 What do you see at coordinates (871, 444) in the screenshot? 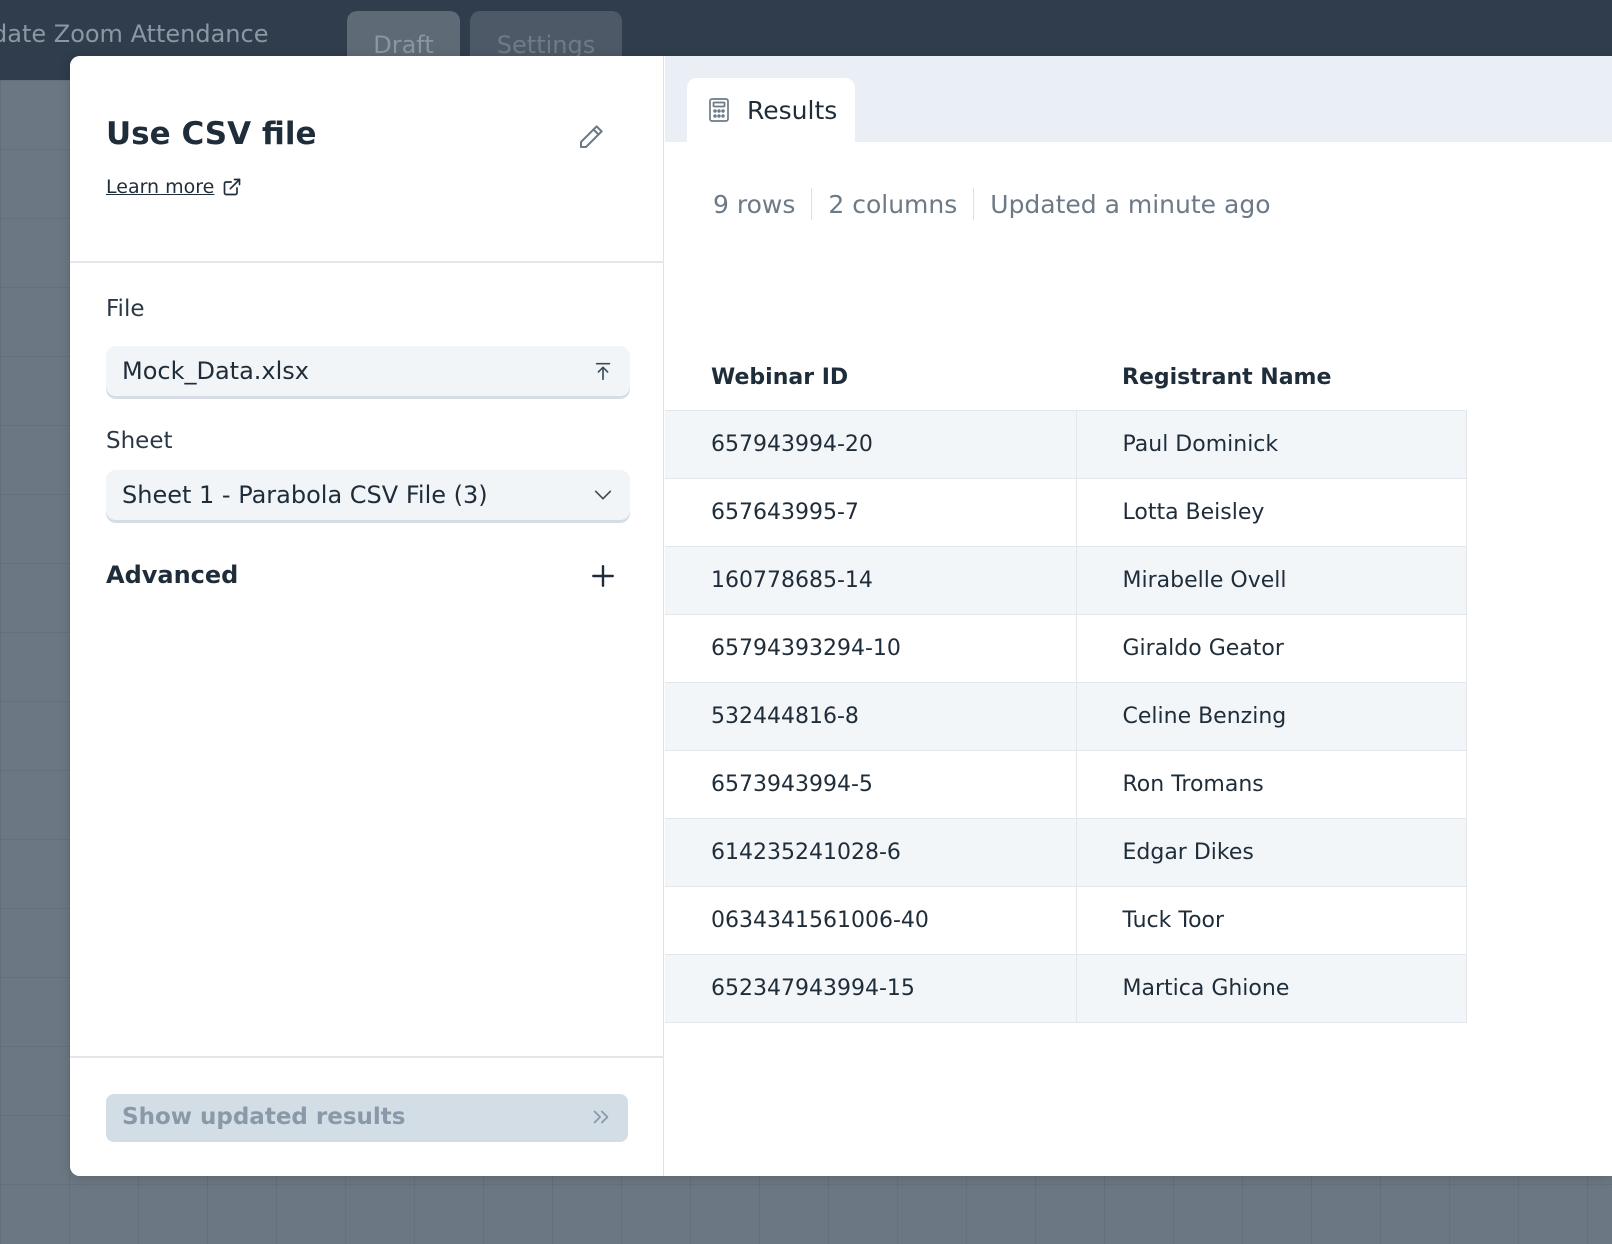
I see `cell-webinar-id: 657943994-20` at bounding box center [871, 444].